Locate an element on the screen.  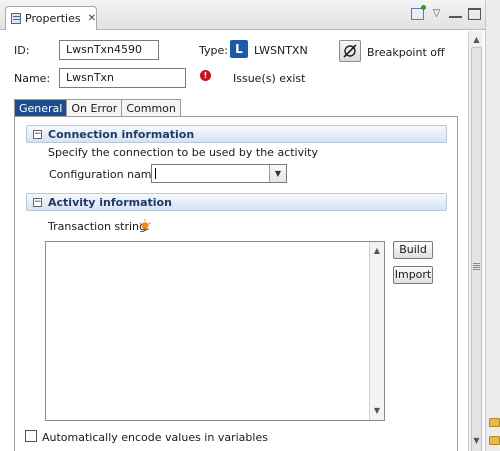
configuration-name-label: Configuration name: is located at coordinates (105, 174).